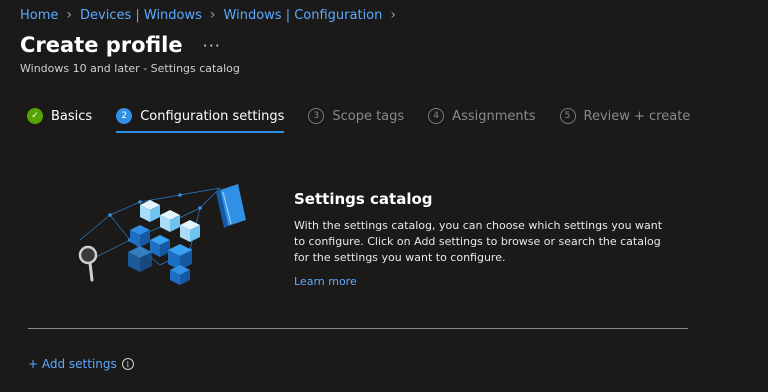 The image size is (768, 392). What do you see at coordinates (72, 116) in the screenshot?
I see `step-label: Basics` at bounding box center [72, 116].